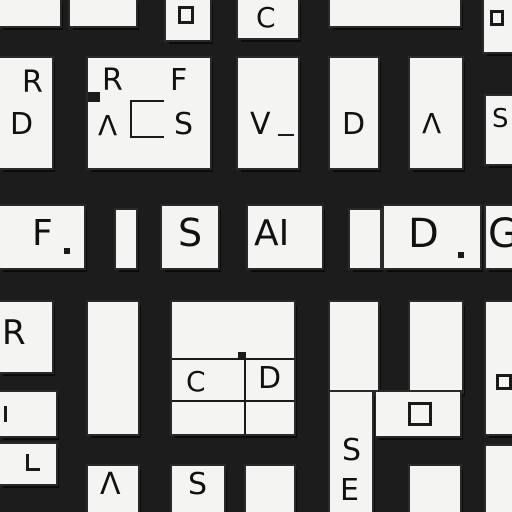 This screenshot has height=512, width=512. I want to click on key-square-lower, so click(418, 414).